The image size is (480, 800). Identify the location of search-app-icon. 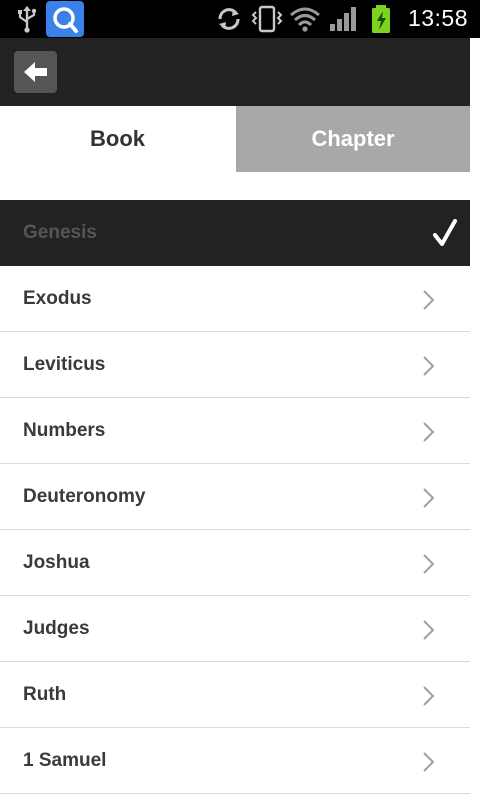
(65, 19).